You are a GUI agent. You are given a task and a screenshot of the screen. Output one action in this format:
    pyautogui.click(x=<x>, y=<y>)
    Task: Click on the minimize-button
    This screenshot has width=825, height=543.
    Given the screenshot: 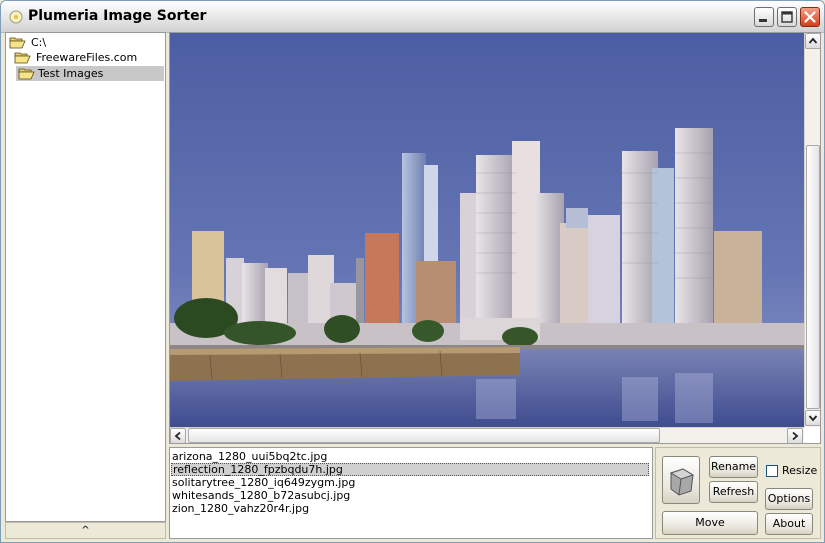 What is the action you would take?
    pyautogui.click(x=764, y=17)
    